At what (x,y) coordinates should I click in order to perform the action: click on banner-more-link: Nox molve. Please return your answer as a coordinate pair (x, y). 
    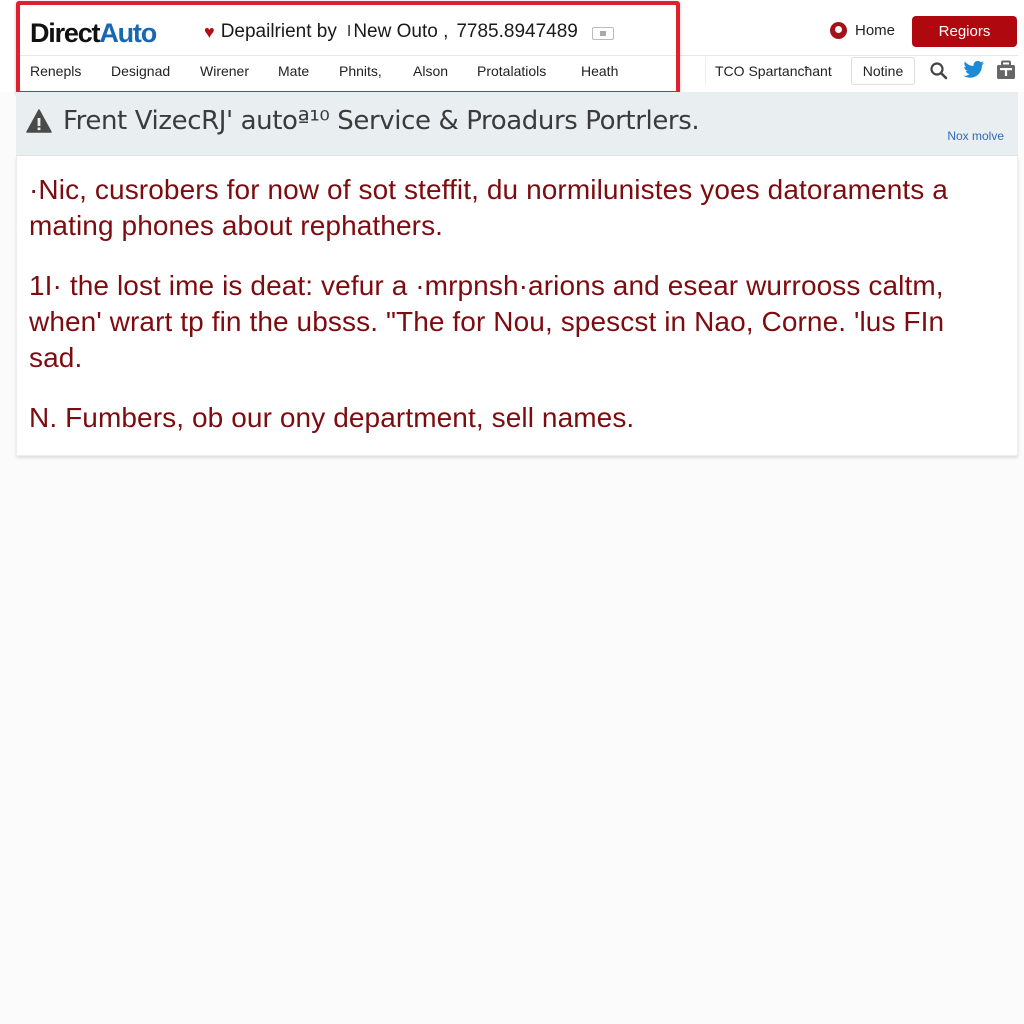
    Looking at the image, I should click on (975, 136).